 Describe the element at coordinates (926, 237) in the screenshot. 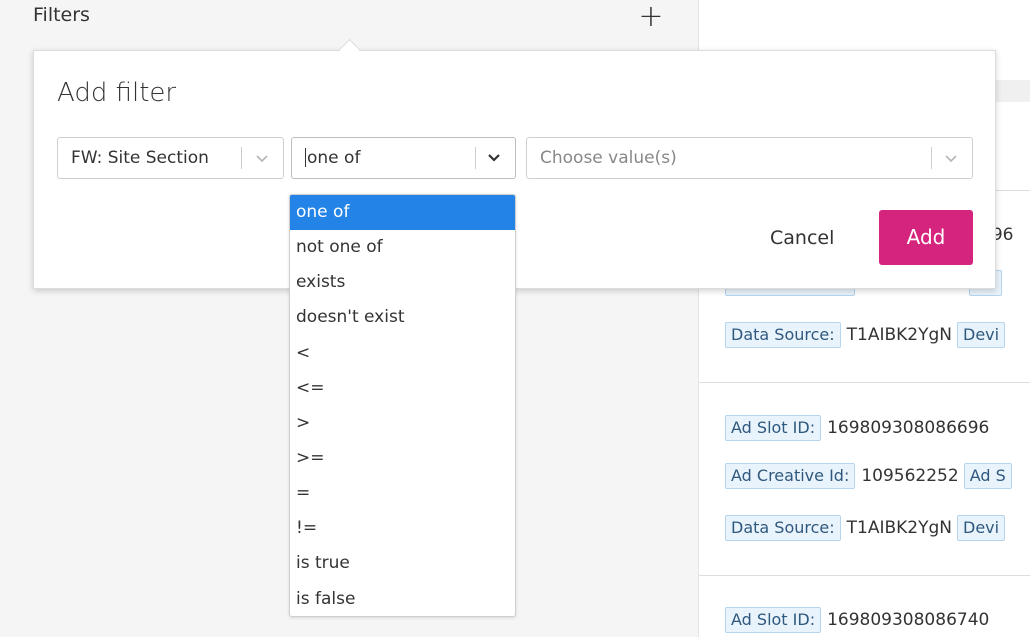

I see `add-button: Add` at that location.